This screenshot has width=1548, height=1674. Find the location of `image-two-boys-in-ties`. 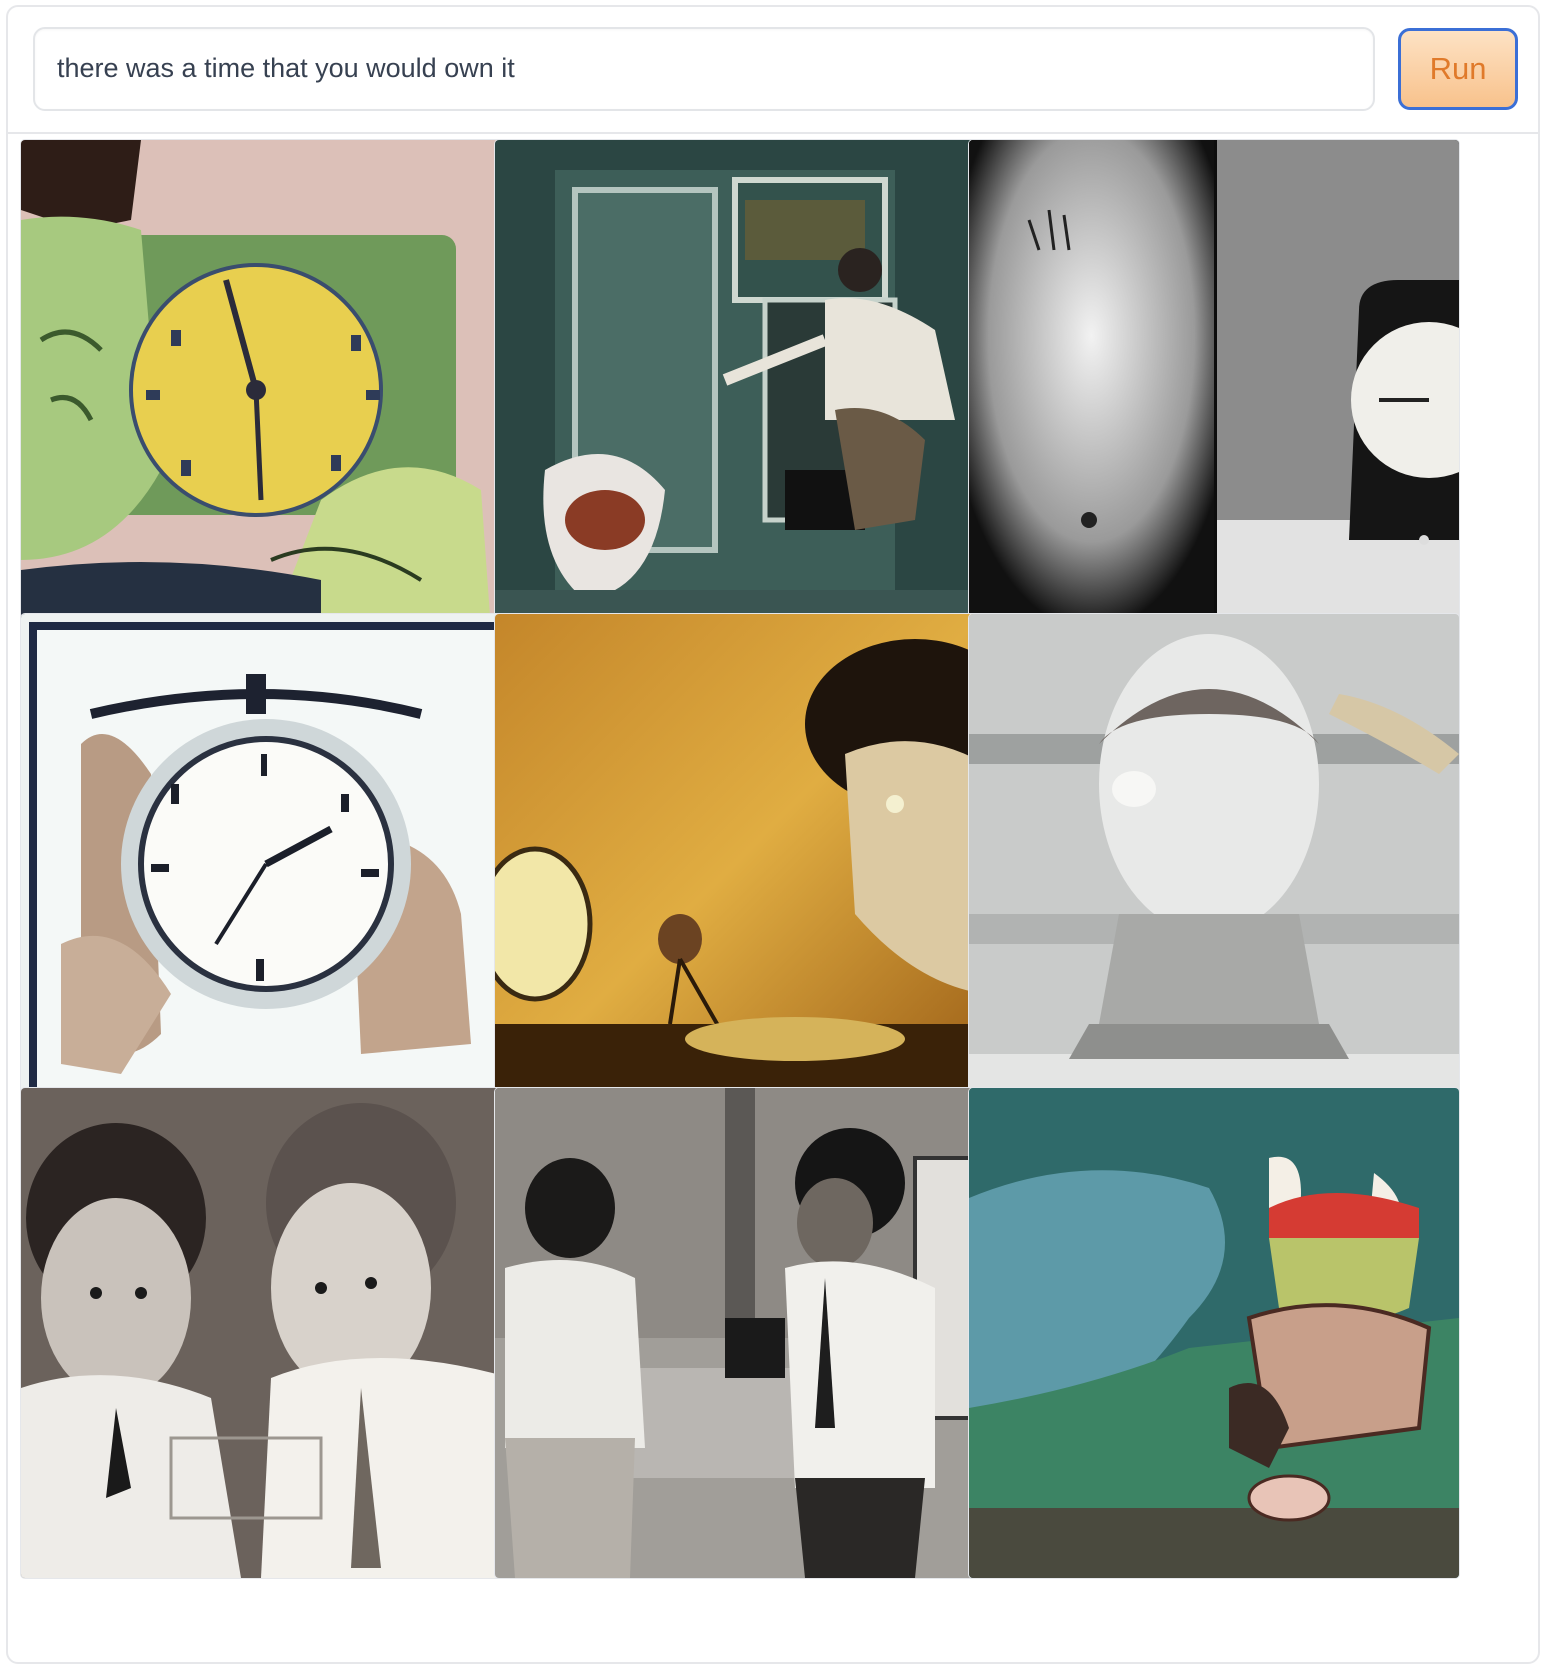

image-two-boys-in-ties is located at coordinates (266, 1333).